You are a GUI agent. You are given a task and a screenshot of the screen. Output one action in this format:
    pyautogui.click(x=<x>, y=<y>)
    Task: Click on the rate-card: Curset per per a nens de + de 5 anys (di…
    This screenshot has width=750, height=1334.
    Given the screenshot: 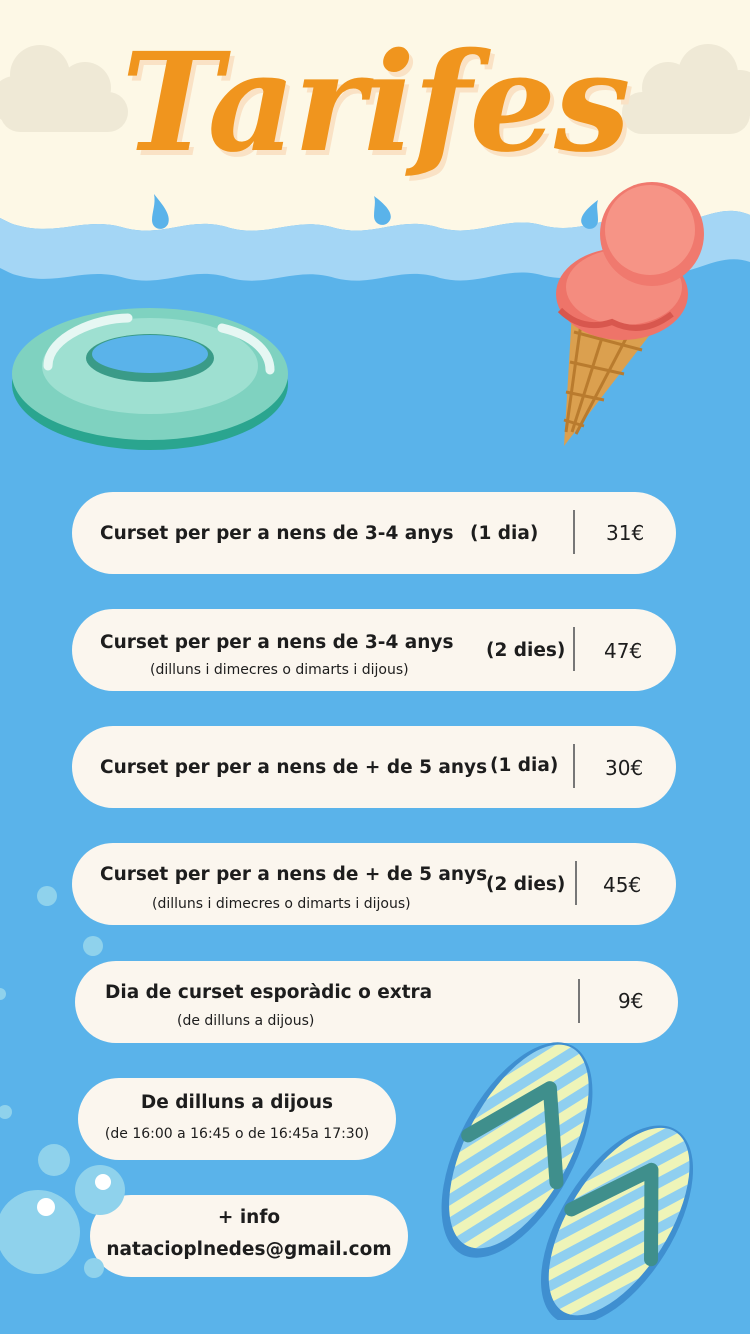 What is the action you would take?
    pyautogui.click(x=374, y=884)
    